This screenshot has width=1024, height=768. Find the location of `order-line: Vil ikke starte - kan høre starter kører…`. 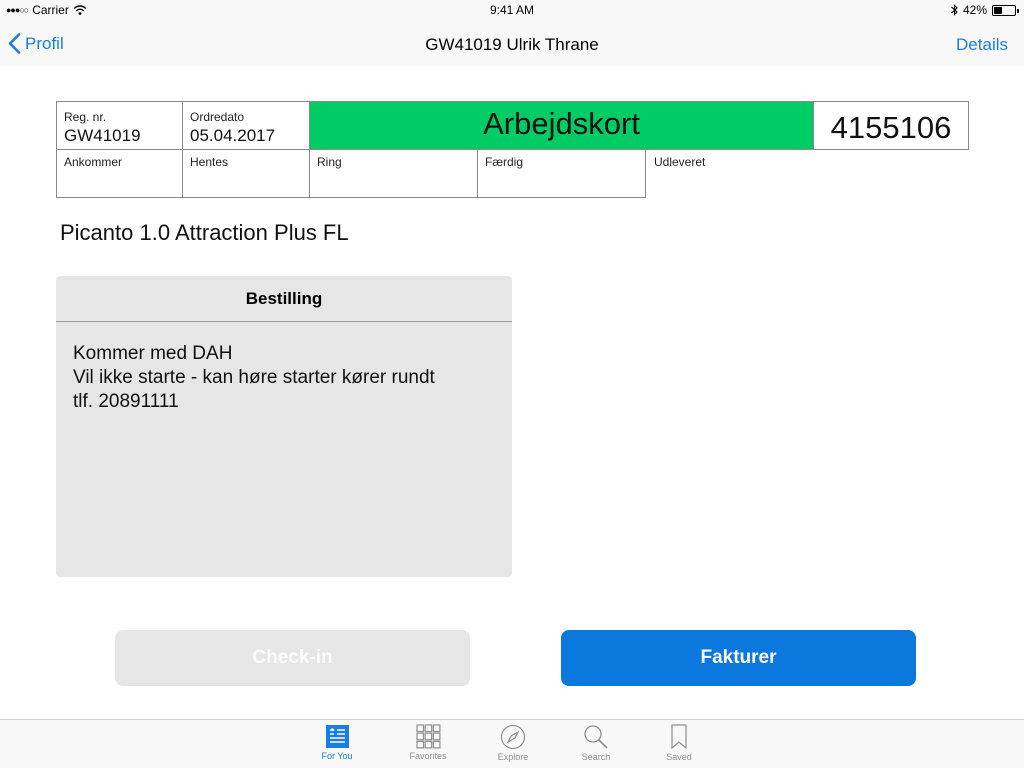

order-line: Vil ikke starte - kan høre starter kører… is located at coordinates (254, 377).